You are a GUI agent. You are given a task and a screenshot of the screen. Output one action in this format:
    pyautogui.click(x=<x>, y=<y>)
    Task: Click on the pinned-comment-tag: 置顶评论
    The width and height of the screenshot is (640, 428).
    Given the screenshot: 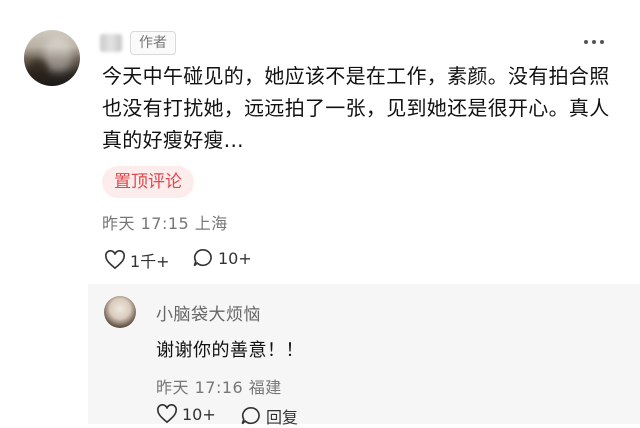 What is the action you would take?
    pyautogui.click(x=148, y=182)
    